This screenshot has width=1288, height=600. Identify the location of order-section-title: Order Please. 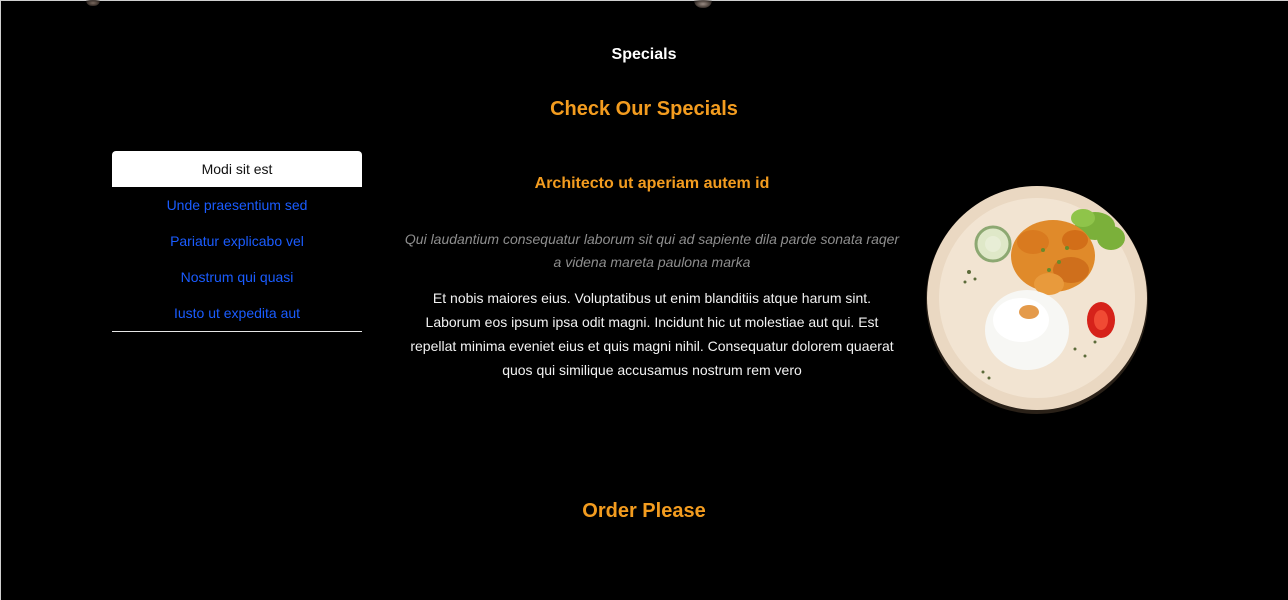
(644, 511).